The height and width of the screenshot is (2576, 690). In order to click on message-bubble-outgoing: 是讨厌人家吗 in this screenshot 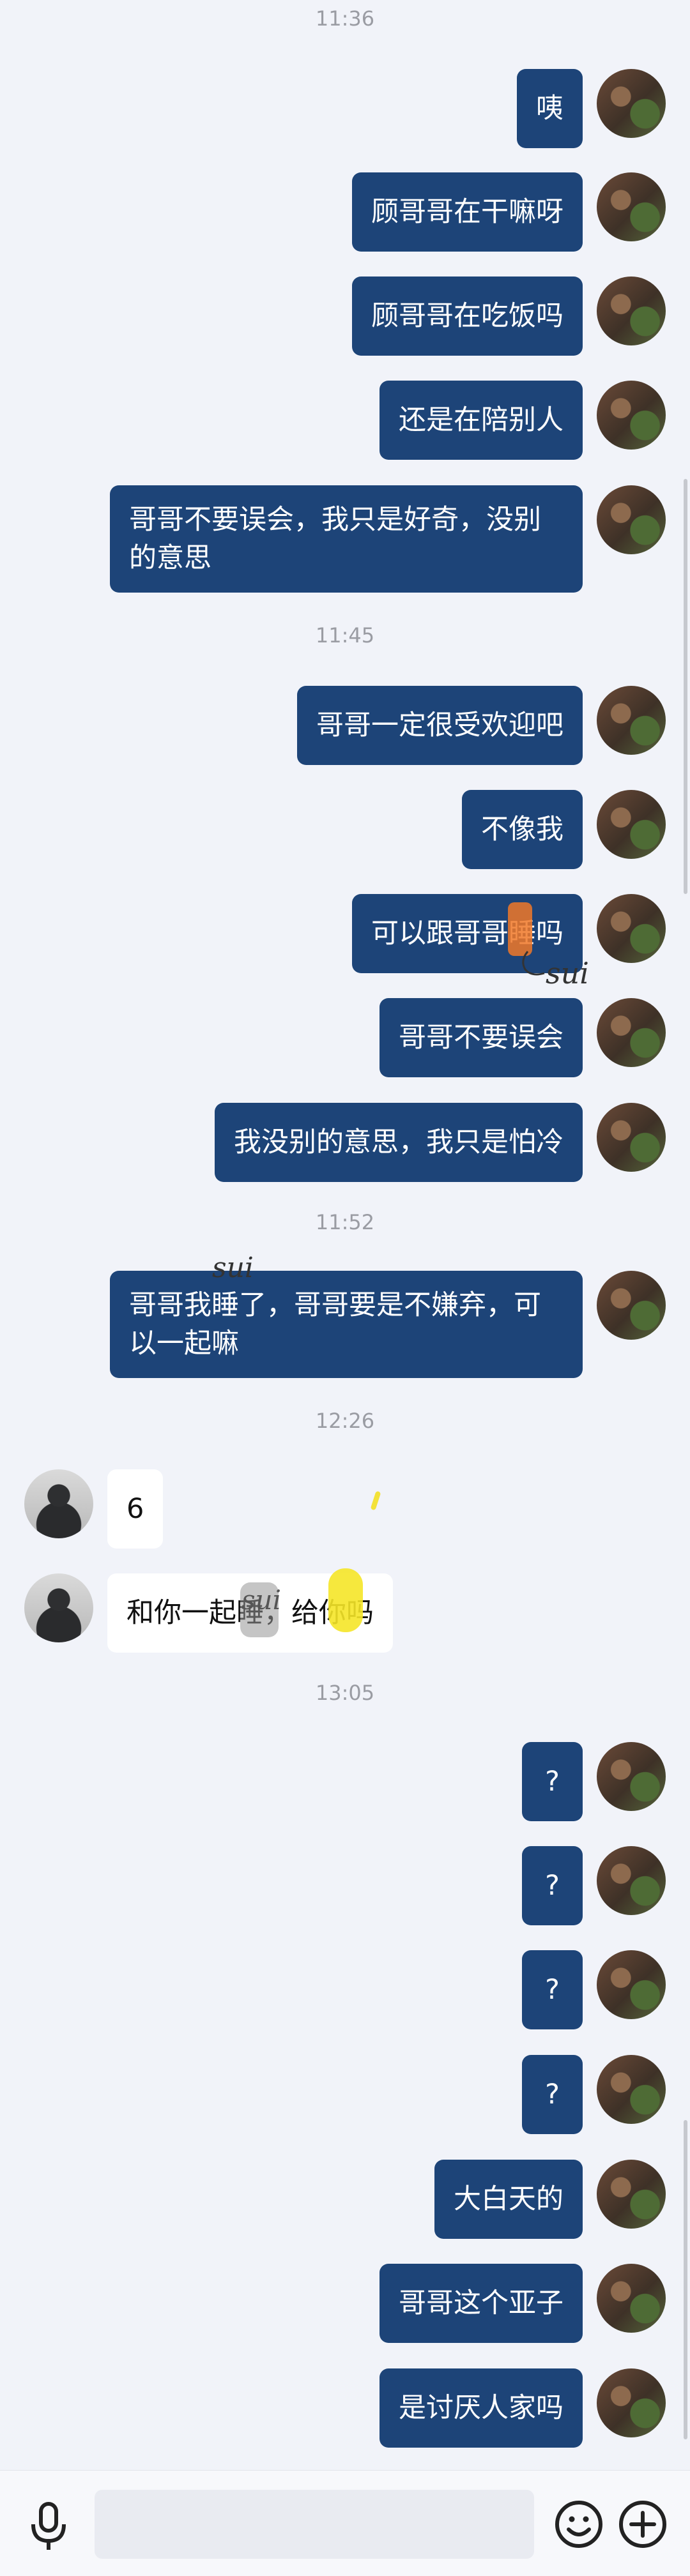, I will do `click(481, 2408)`.